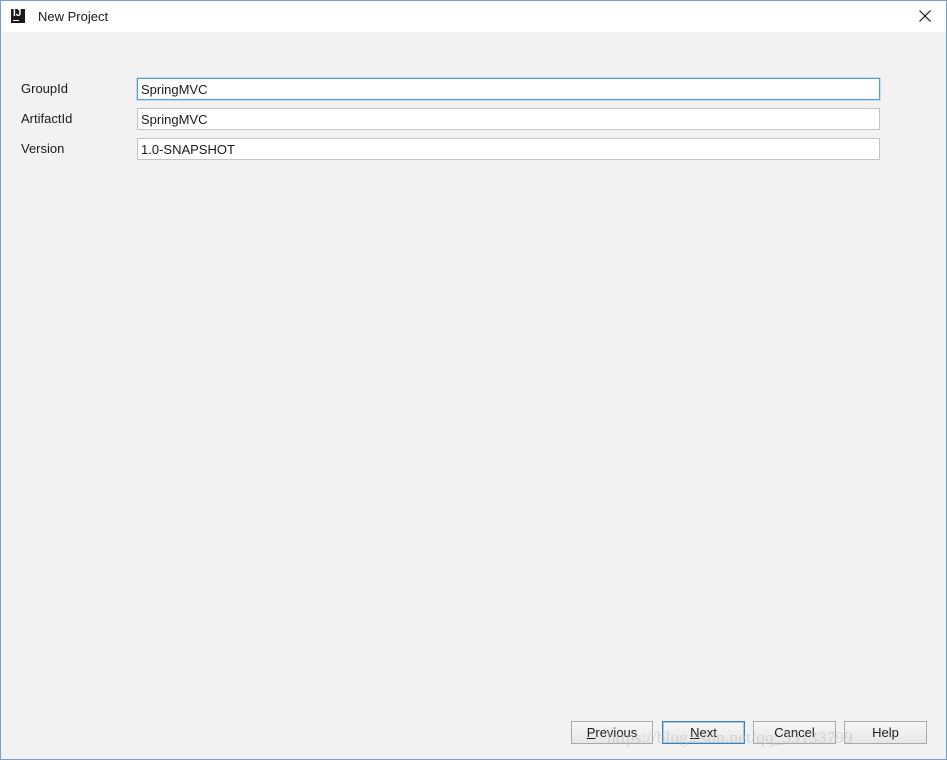  Describe the element at coordinates (508, 119) in the screenshot. I see `artifactid-input` at that location.